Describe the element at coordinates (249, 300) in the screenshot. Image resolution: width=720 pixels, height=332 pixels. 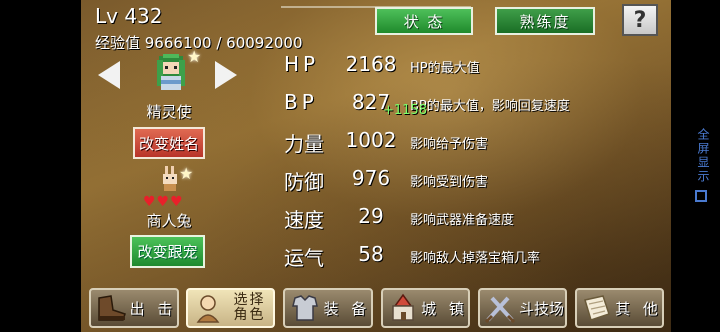
I see `nav-select-character-line1: 选择` at that location.